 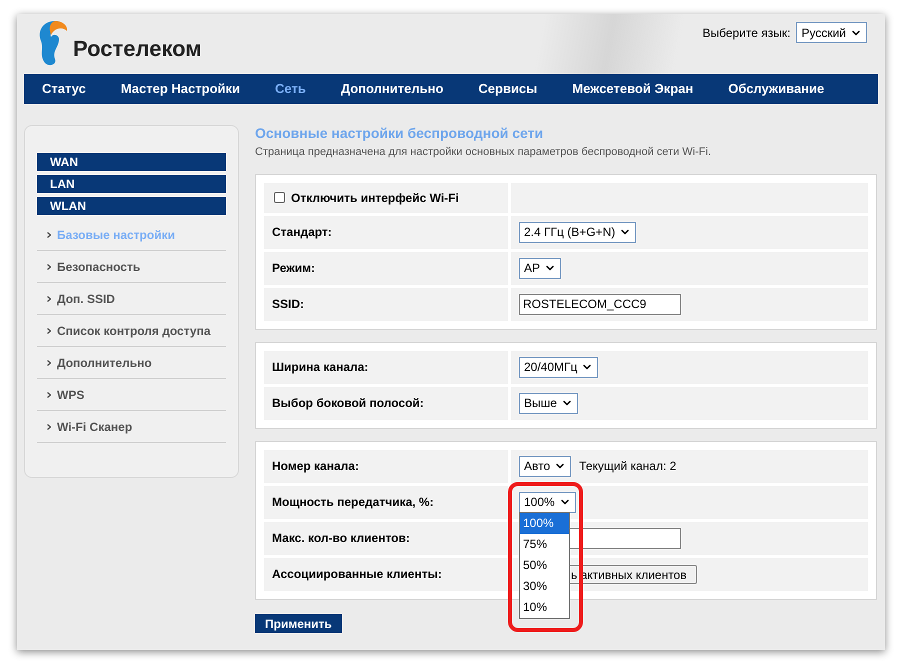 I want to click on select-field: 100%, so click(x=547, y=502).